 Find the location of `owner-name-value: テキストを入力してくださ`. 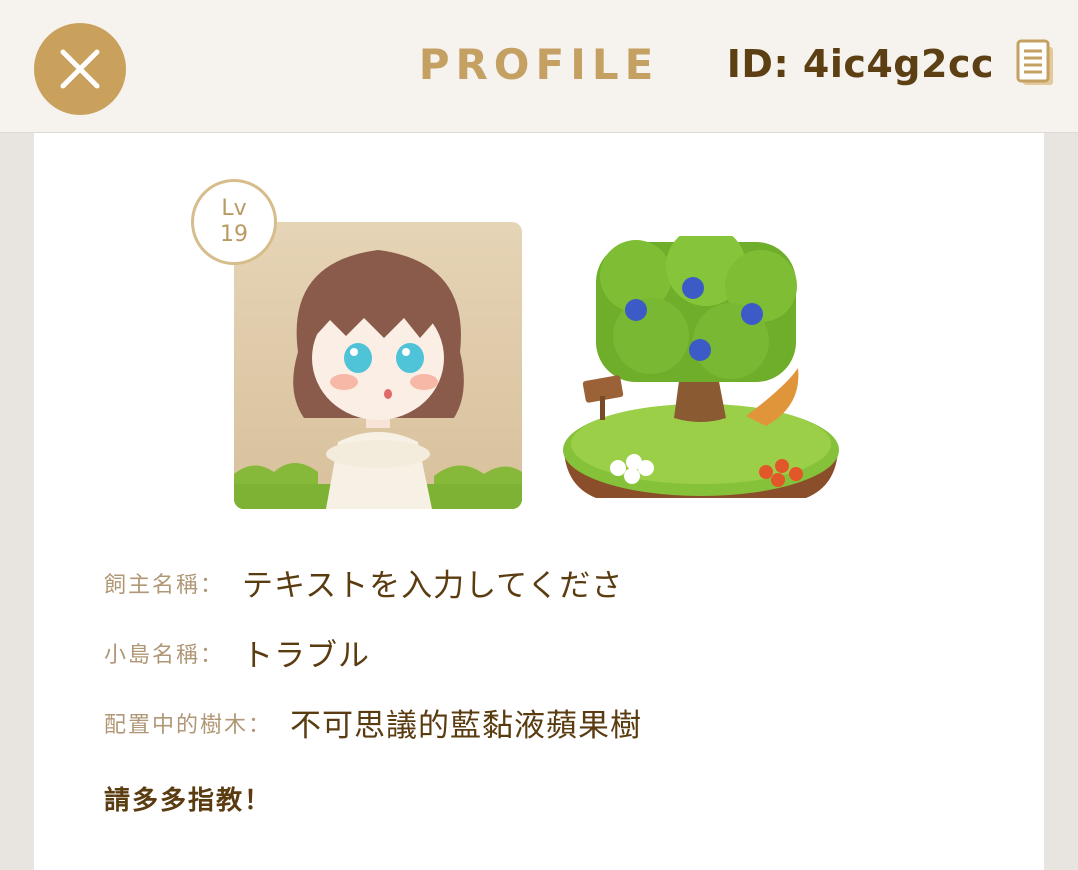

owner-name-value: テキストを入力してくださ is located at coordinates (433, 586).